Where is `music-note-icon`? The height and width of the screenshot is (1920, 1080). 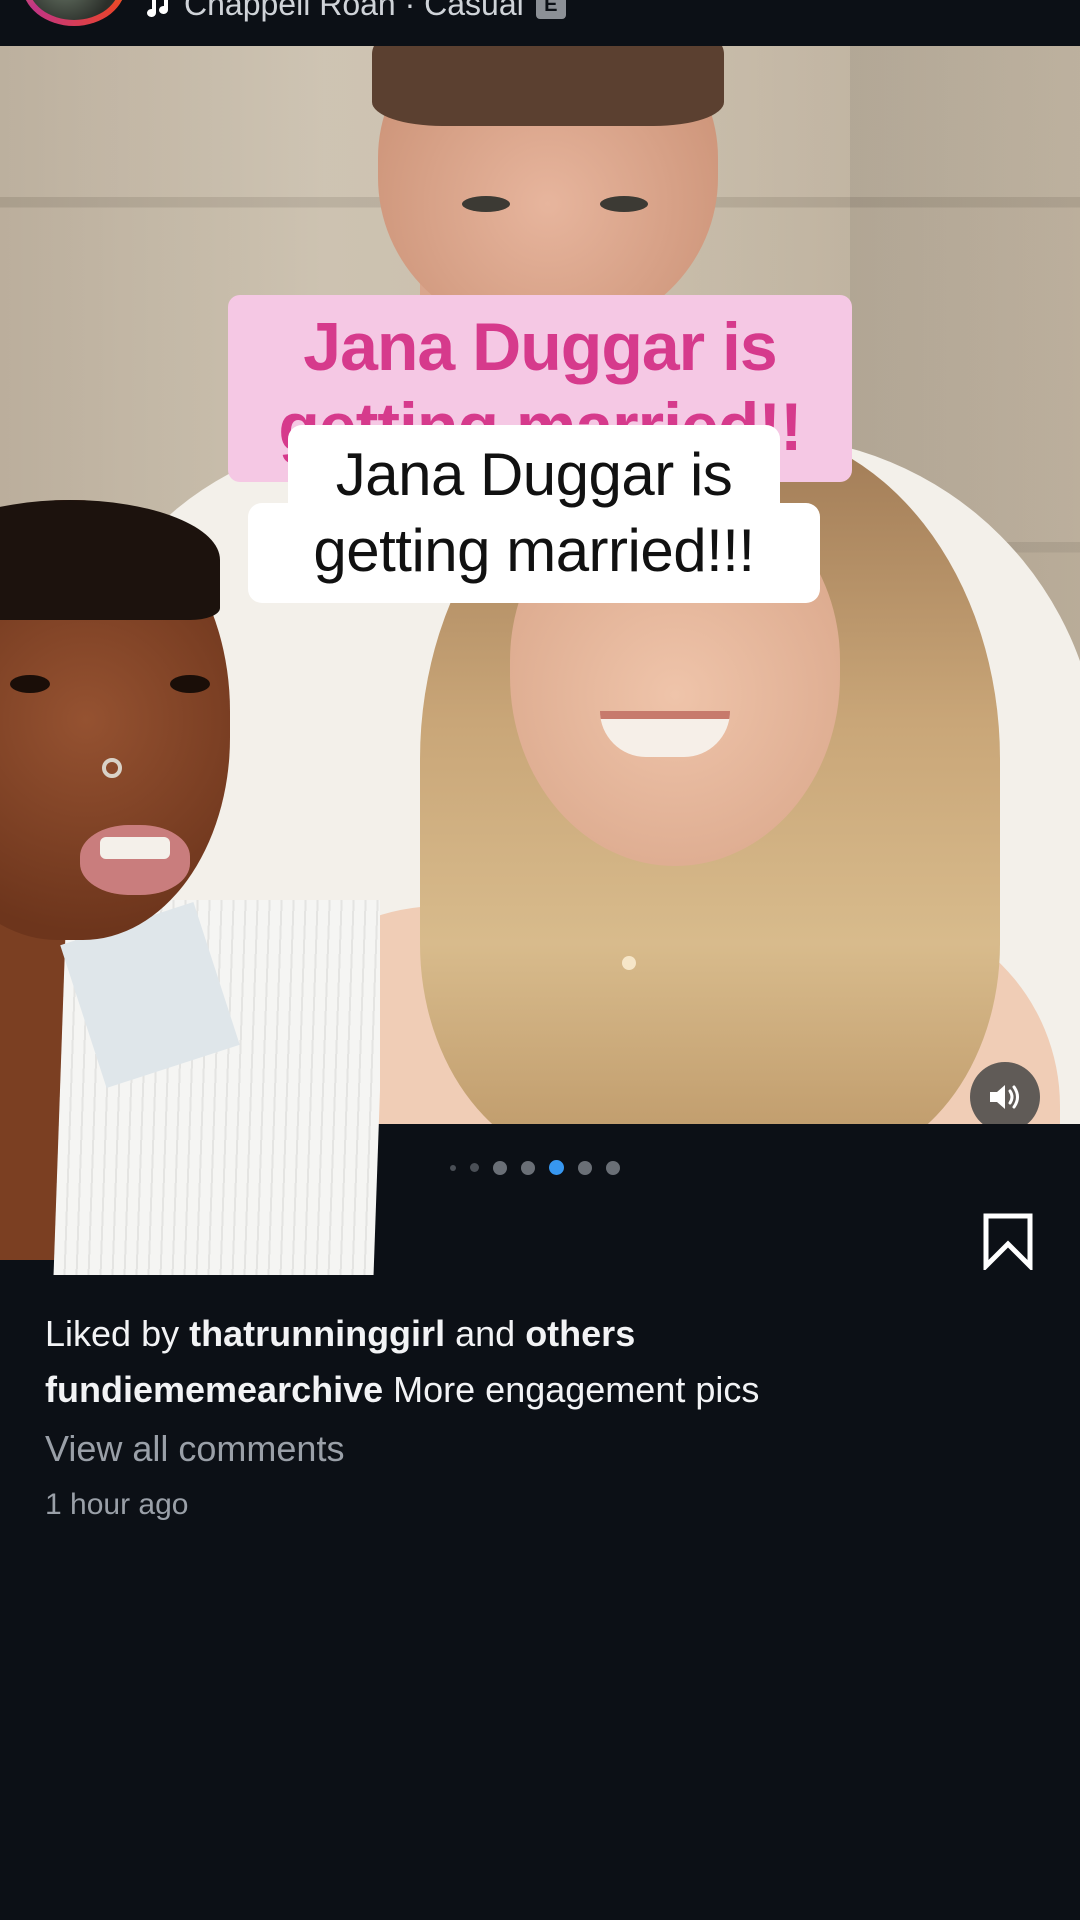
music-note-icon is located at coordinates (157, 8).